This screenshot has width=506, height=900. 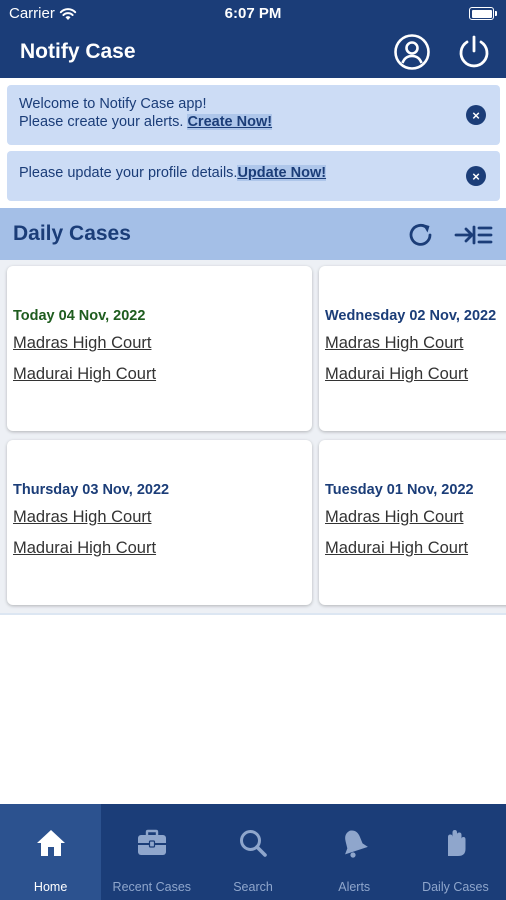 What do you see at coordinates (357, 844) in the screenshot?
I see `bell-icon` at bounding box center [357, 844].